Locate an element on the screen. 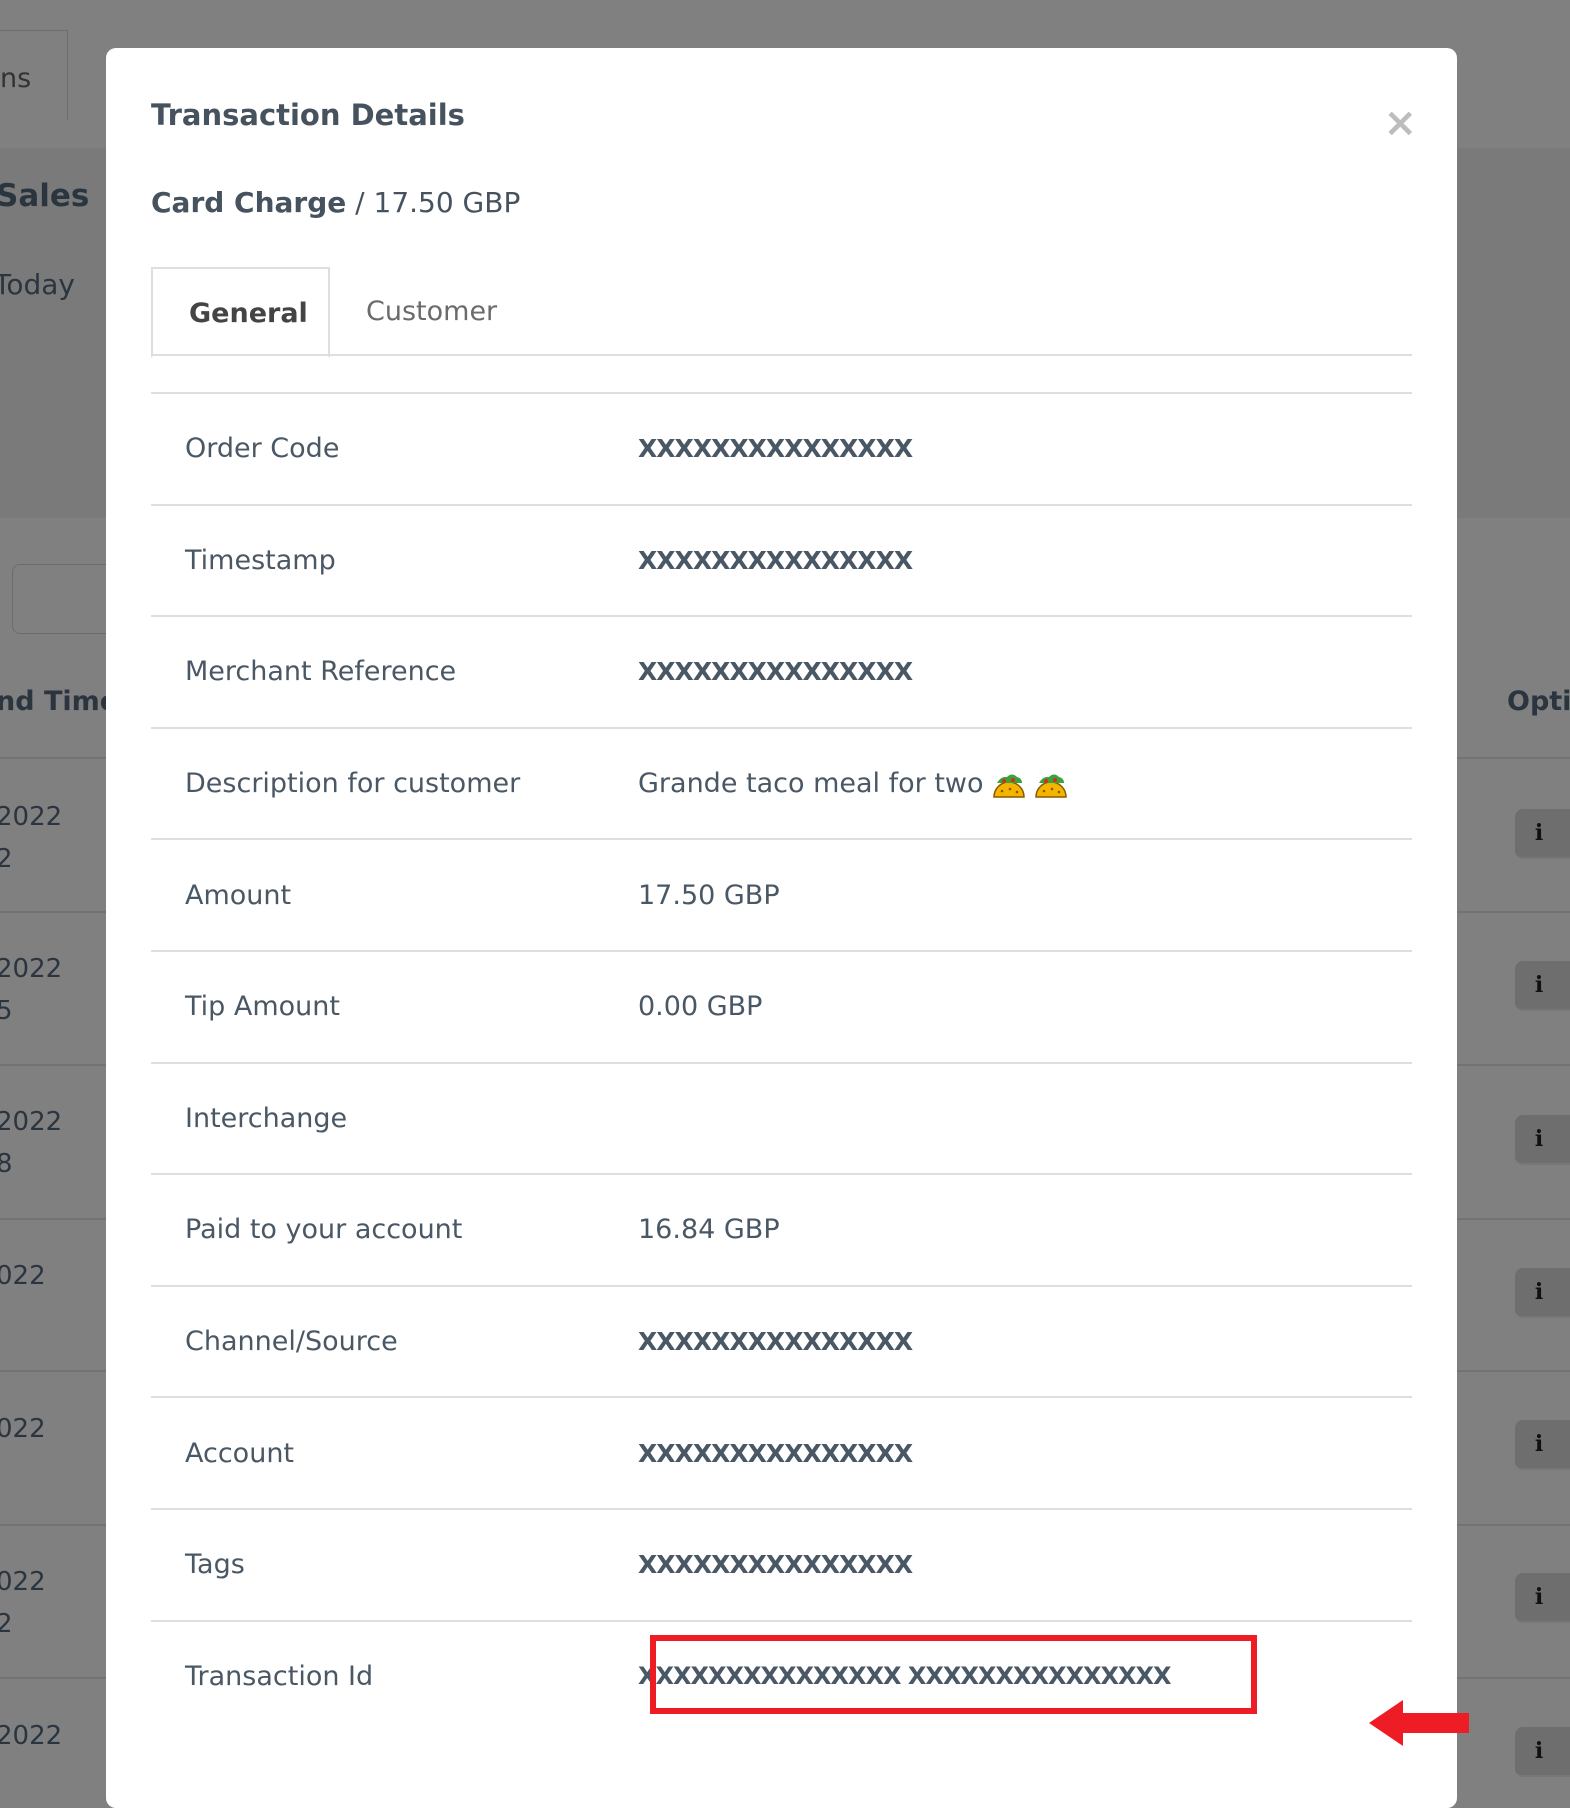  detail-label: Tip Amount is located at coordinates (262, 1007).